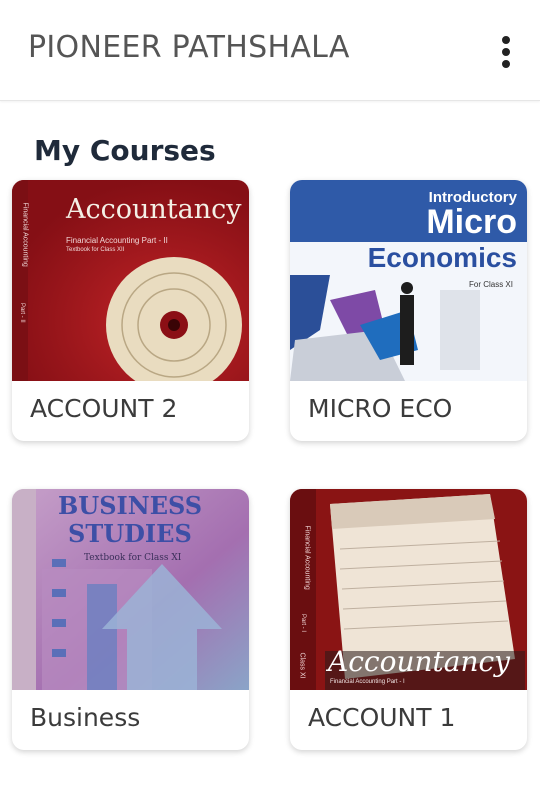 This screenshot has width=540, height=794. What do you see at coordinates (133, 558) in the screenshot?
I see `cover-subtitle: Textbook for Class XI` at bounding box center [133, 558].